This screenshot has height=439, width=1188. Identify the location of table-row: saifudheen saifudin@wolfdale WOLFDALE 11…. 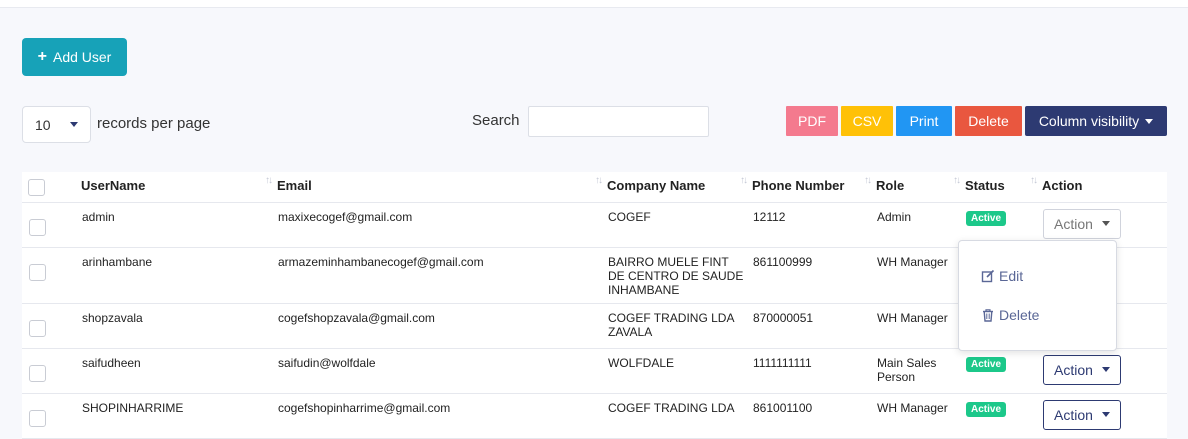
(594, 371).